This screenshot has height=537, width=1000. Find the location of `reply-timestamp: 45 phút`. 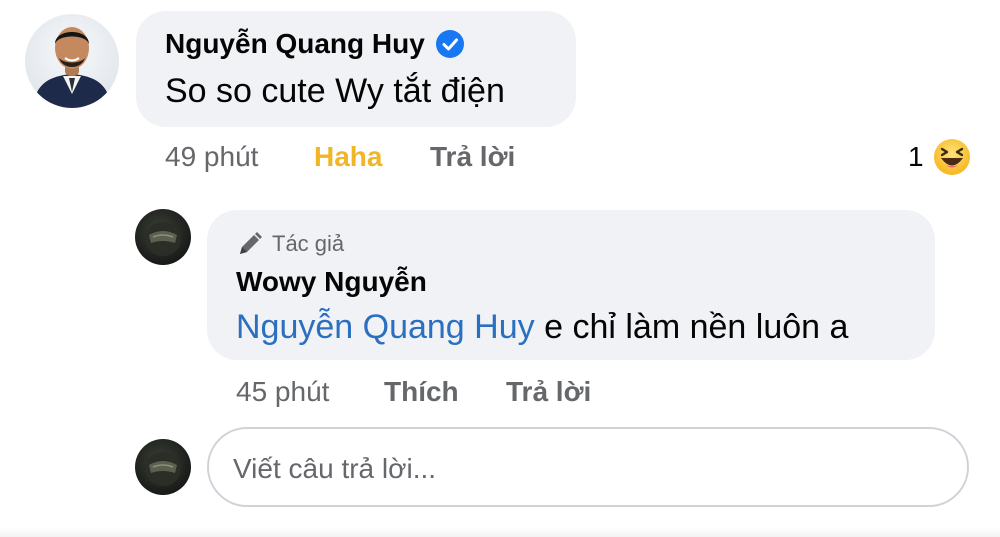

reply-timestamp: 45 phút is located at coordinates (282, 392).